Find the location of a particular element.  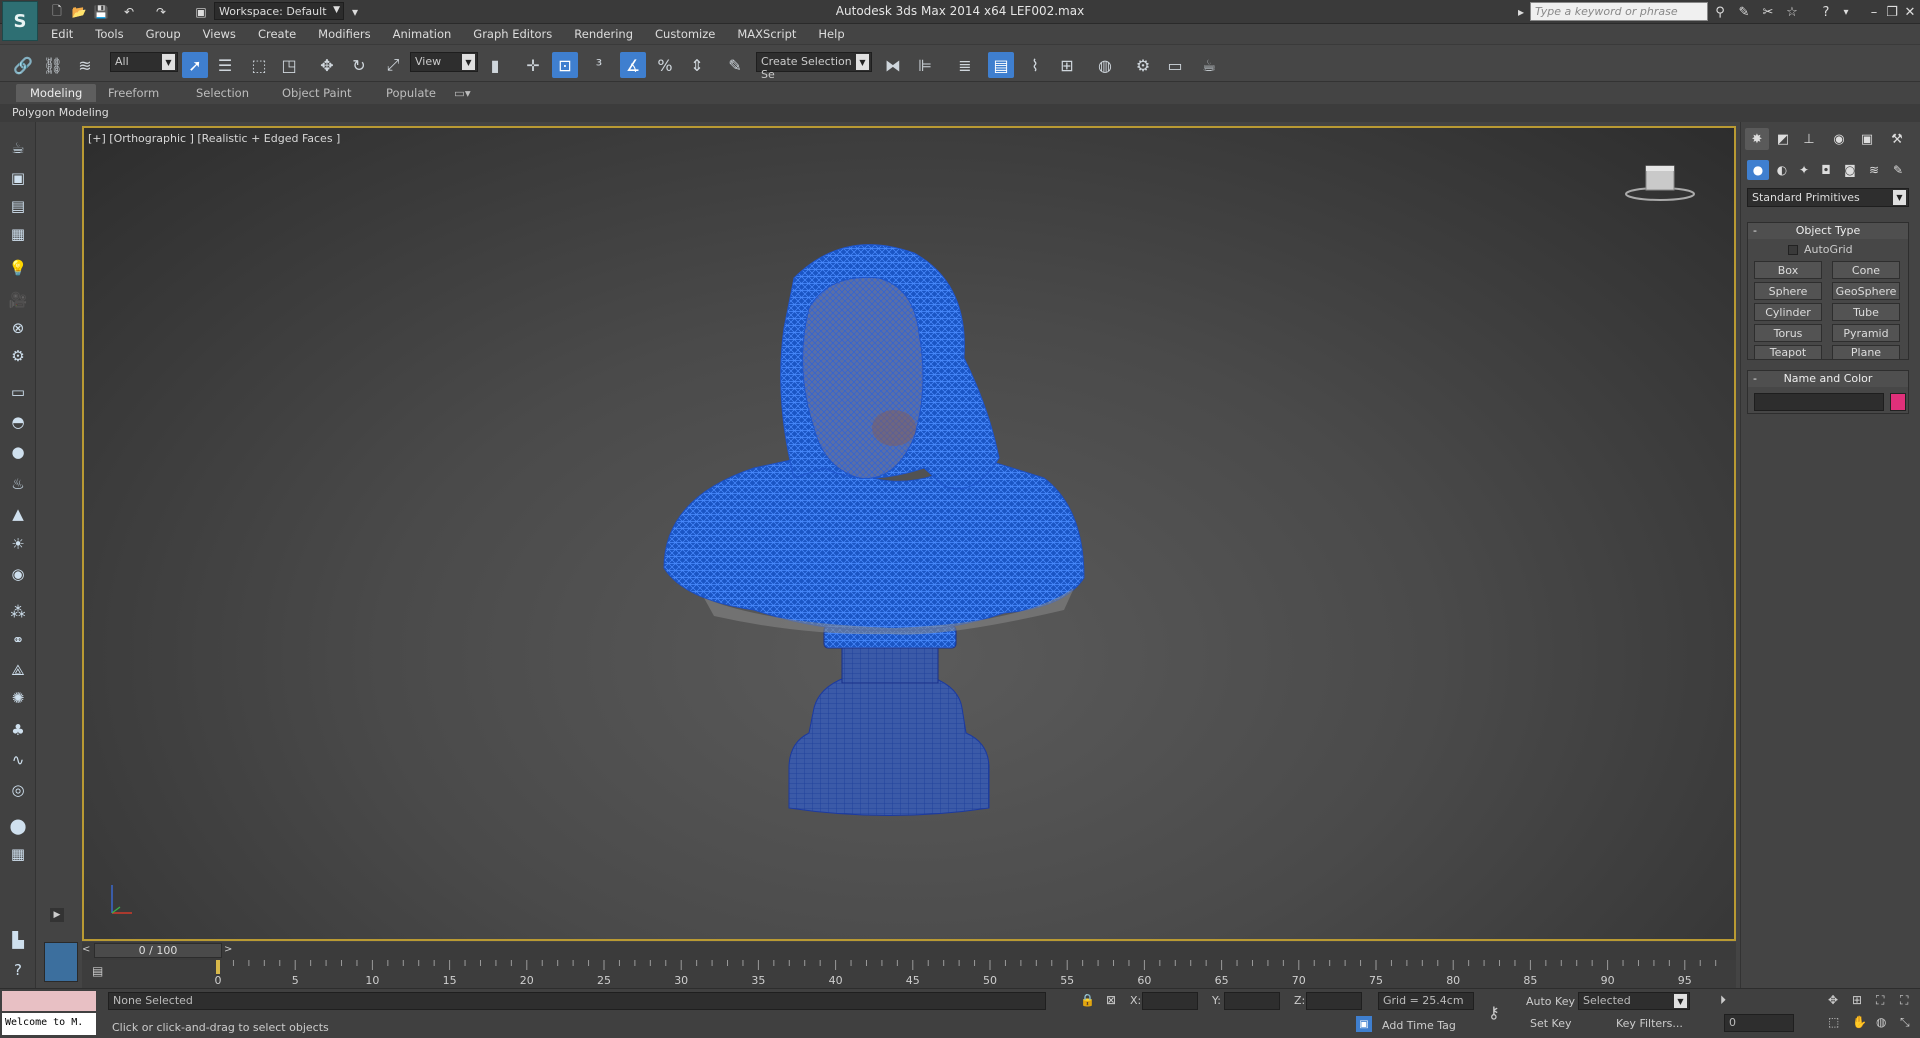

mirror-icon: ⧓ is located at coordinates (893, 65).